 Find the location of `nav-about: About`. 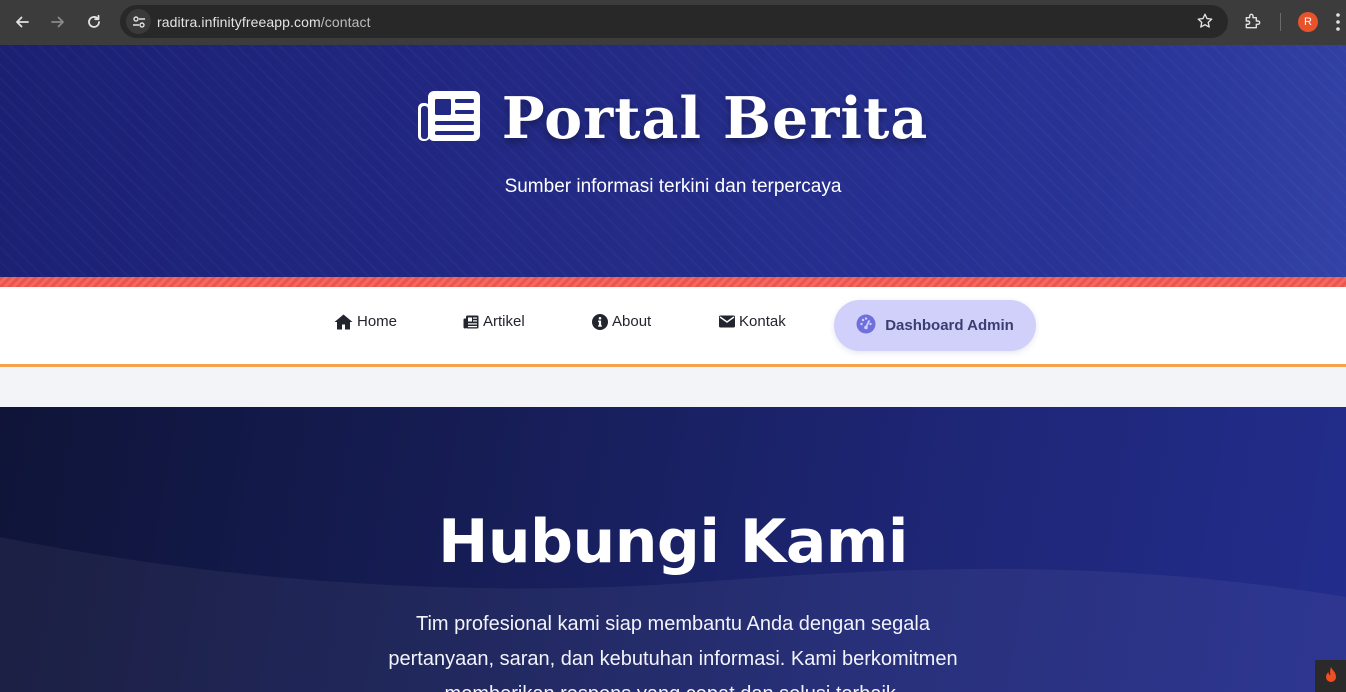

nav-about: About is located at coordinates (621, 321).